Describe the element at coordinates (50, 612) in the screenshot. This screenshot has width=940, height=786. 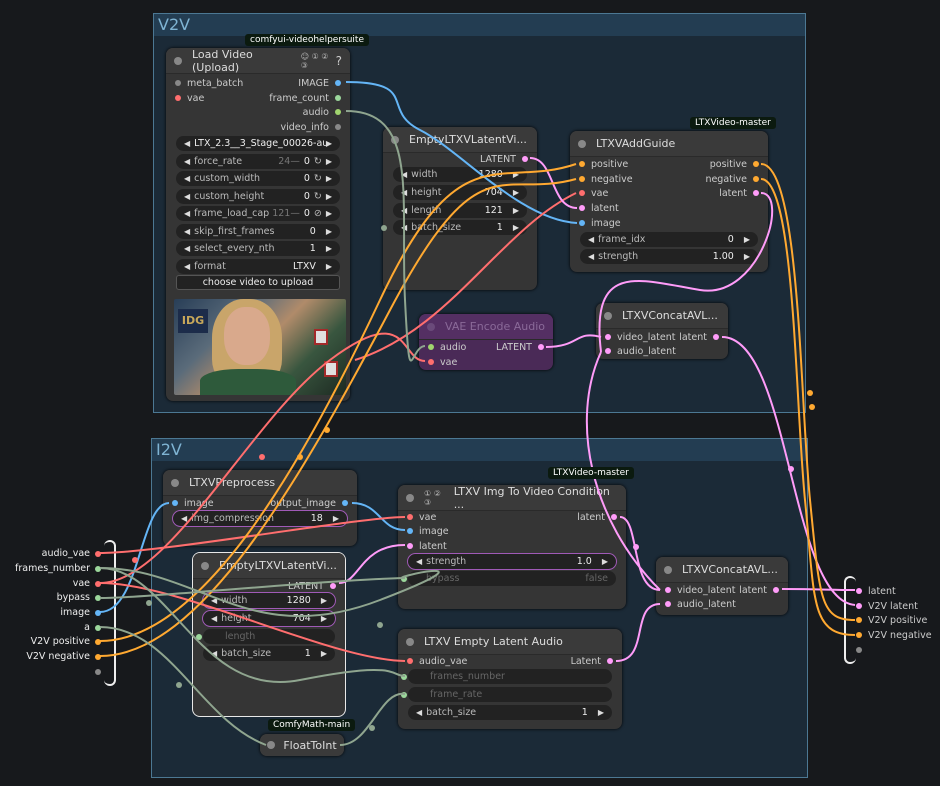
I see `subgraph-input-image: image` at that location.